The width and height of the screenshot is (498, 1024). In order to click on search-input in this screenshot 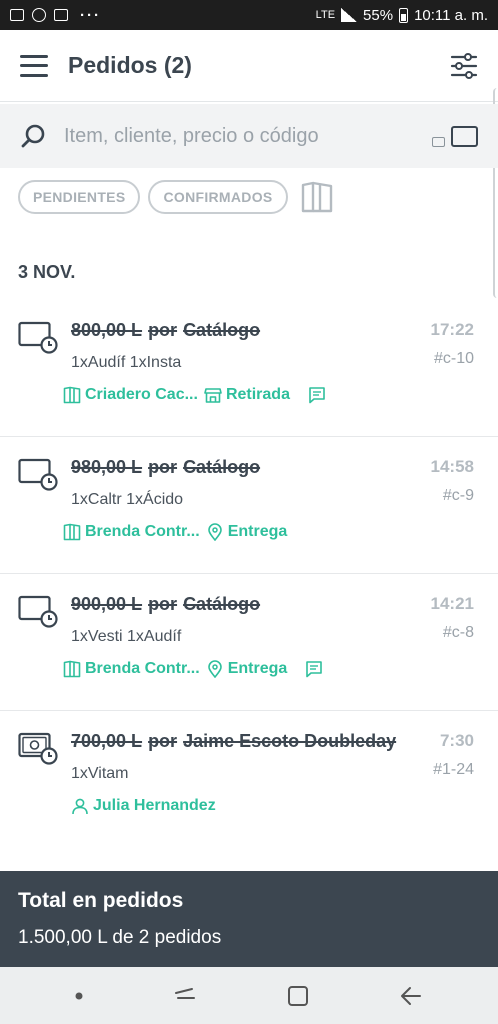, I will do `click(229, 136)`.